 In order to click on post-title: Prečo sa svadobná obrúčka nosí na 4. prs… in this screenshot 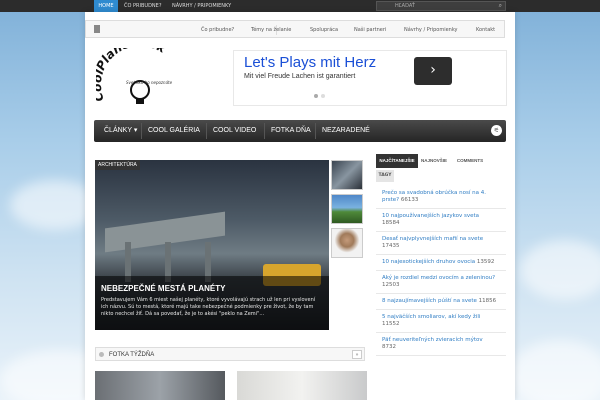, I will do `click(434, 196)`.